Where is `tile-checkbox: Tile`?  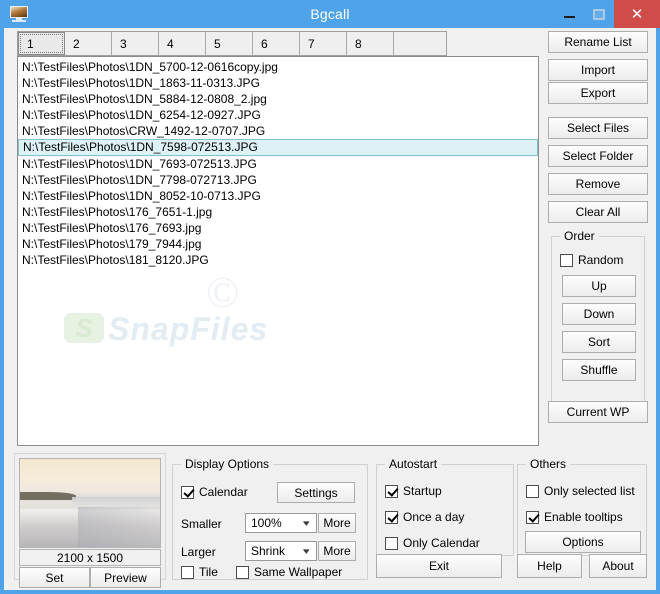
tile-checkbox: Tile is located at coordinates (199, 572).